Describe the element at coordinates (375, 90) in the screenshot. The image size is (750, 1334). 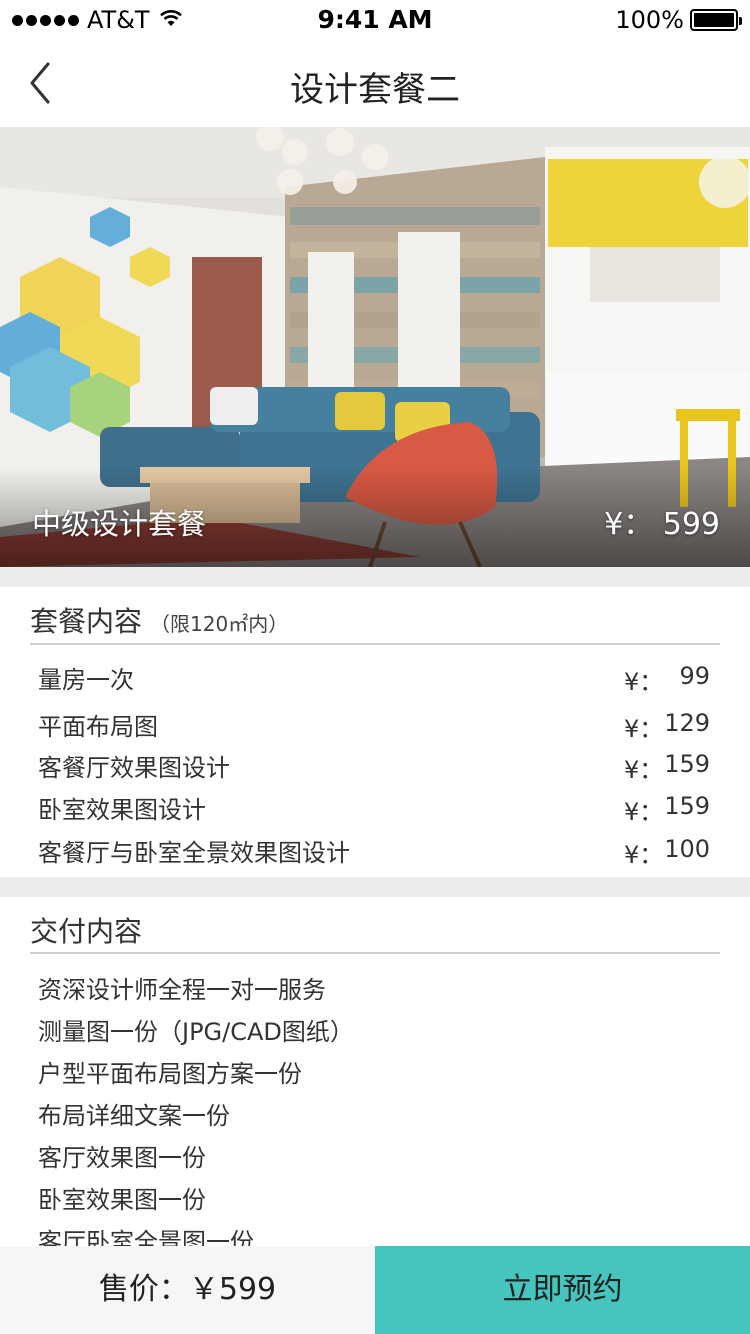
I see `page-title: 设计套餐二` at that location.